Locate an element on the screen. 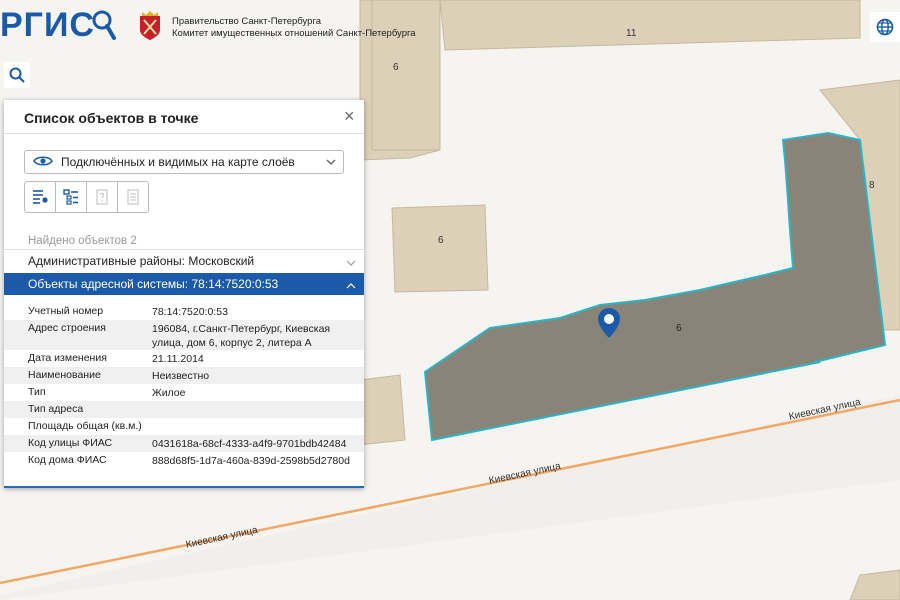 The width and height of the screenshot is (900, 600). map-pin-icon is located at coordinates (609, 325).